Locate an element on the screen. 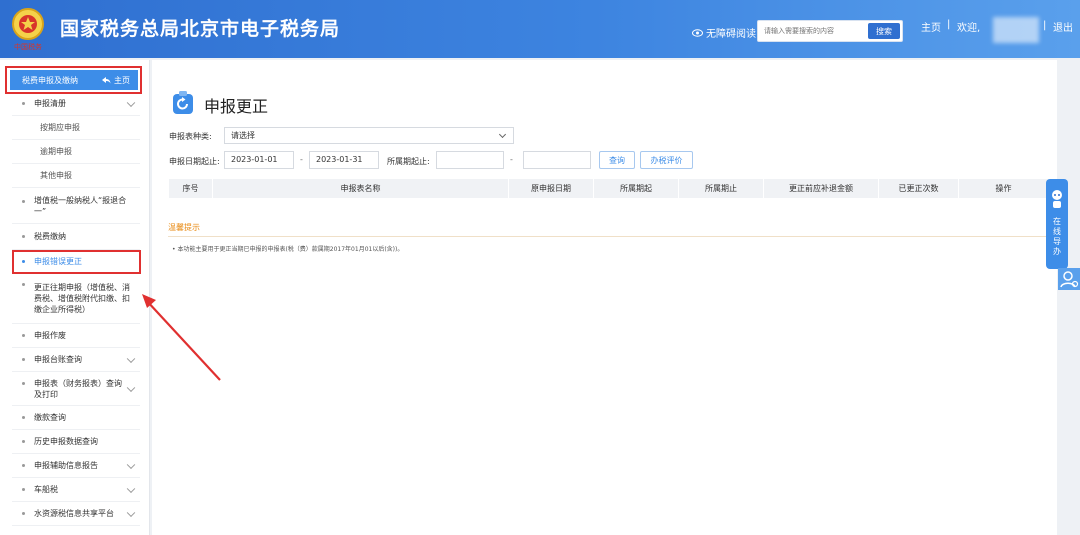  highlight-box-active is located at coordinates (76, 262).